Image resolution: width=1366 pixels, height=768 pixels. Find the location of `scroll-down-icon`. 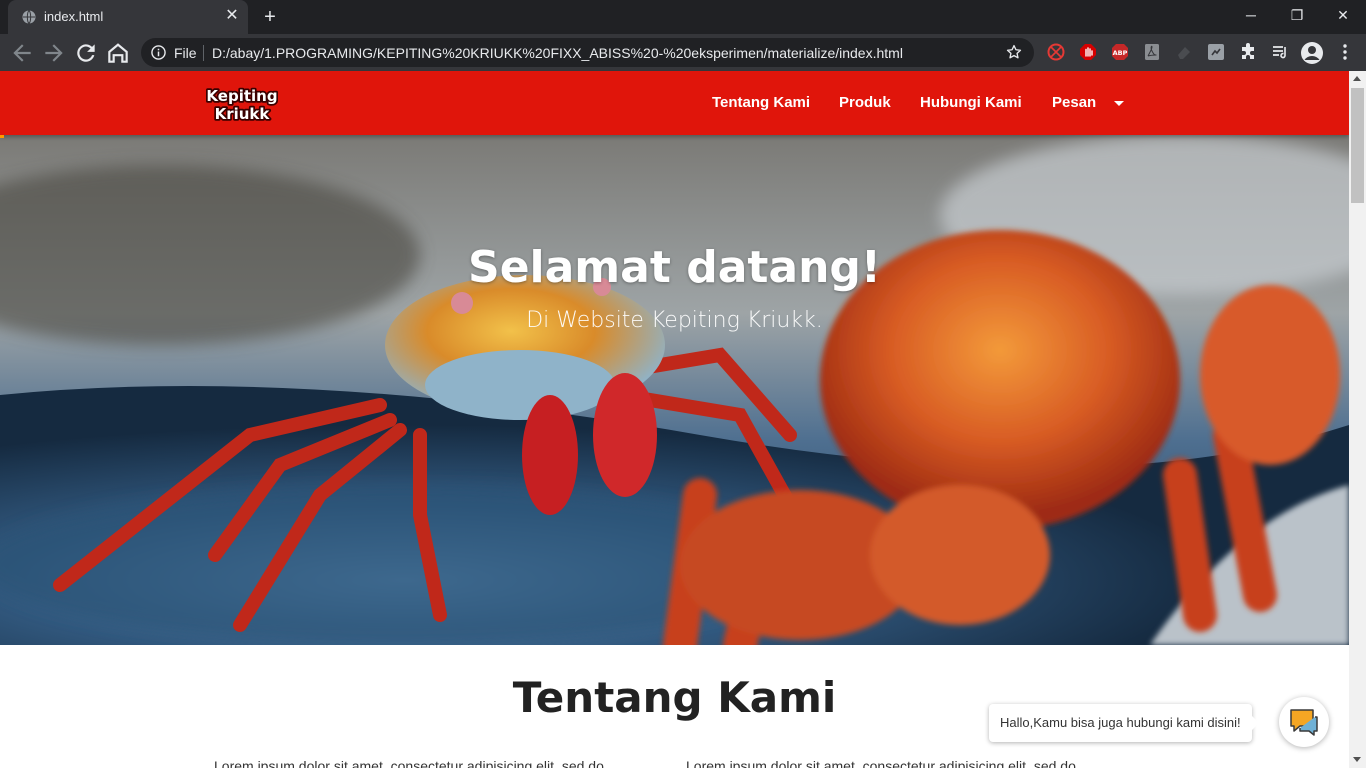

scroll-down-icon is located at coordinates (1357, 759).